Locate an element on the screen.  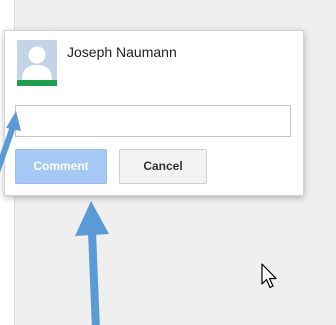
arrow-pointing-to-comment-button is located at coordinates (92, 263).